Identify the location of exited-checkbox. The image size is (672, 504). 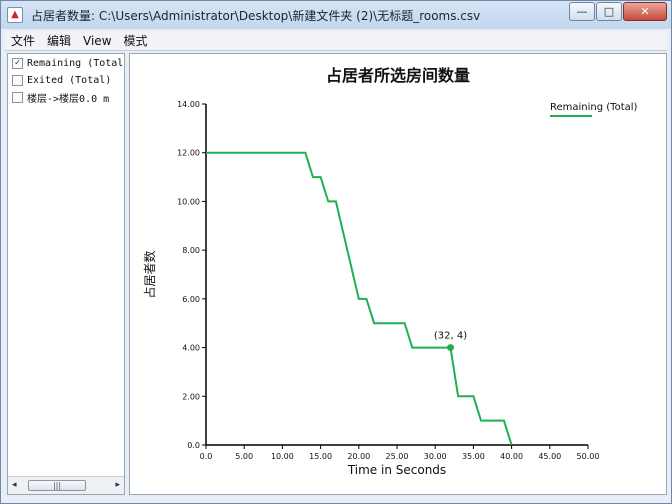
(17, 80).